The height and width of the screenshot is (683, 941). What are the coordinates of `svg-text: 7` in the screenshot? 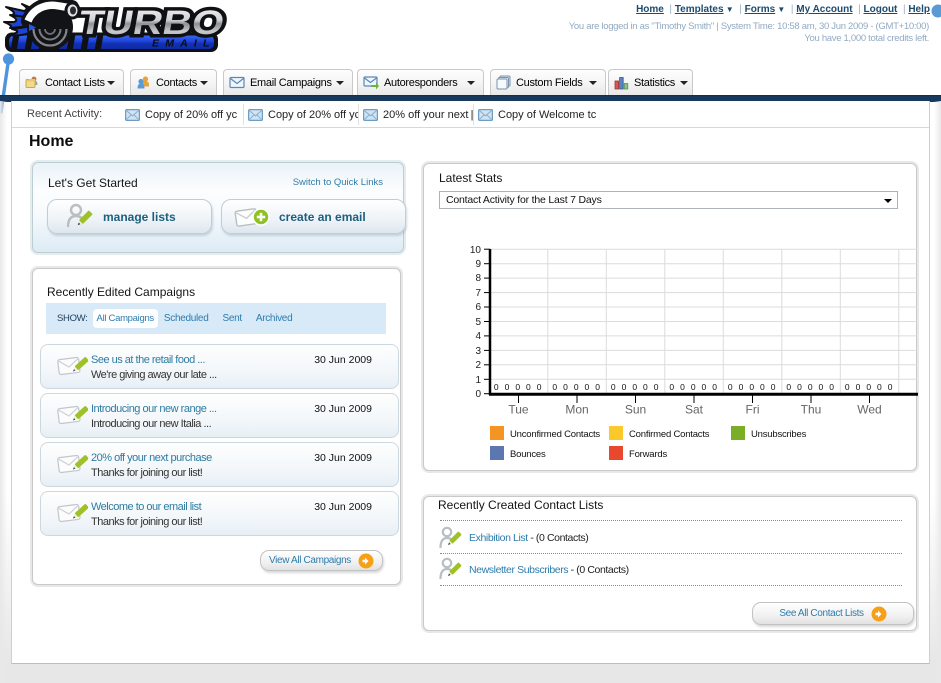 It's located at (478, 293).